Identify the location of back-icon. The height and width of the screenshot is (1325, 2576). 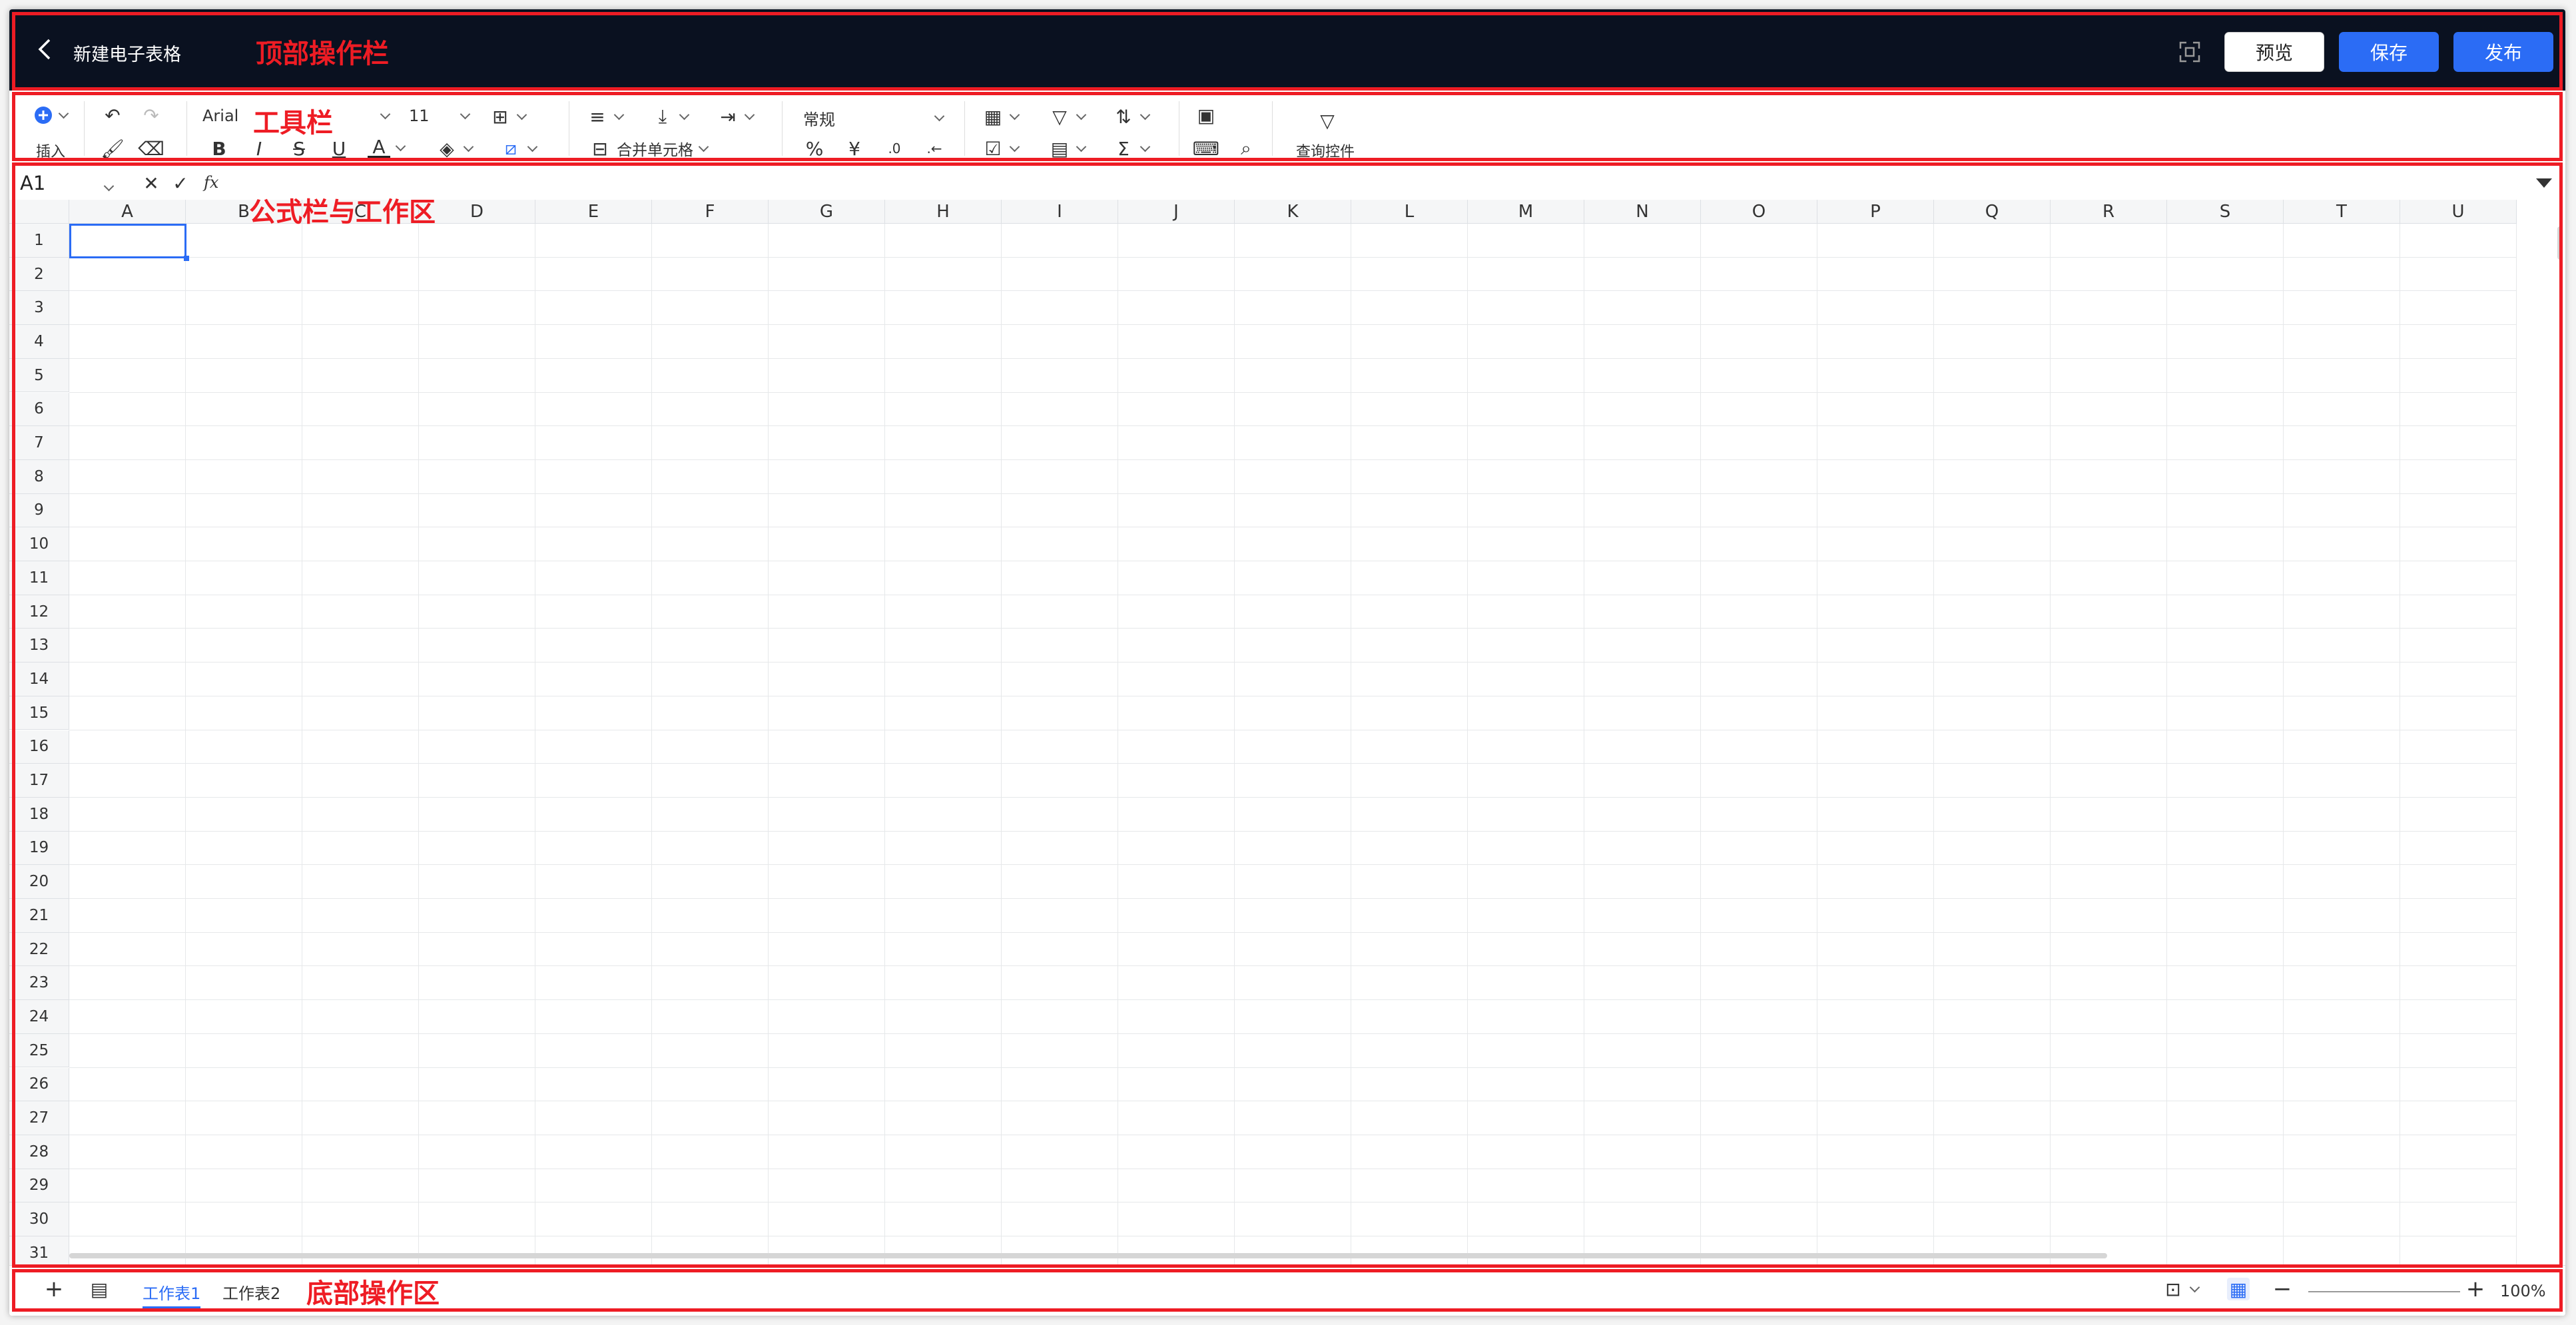
(45, 50).